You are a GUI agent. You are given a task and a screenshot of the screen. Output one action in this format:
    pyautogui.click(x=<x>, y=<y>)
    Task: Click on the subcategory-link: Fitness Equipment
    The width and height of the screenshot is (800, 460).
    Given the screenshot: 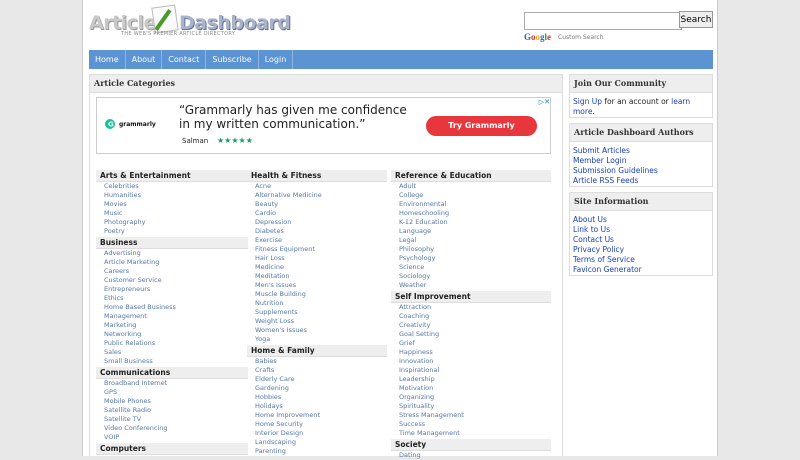 What is the action you would take?
    pyautogui.click(x=317, y=249)
    